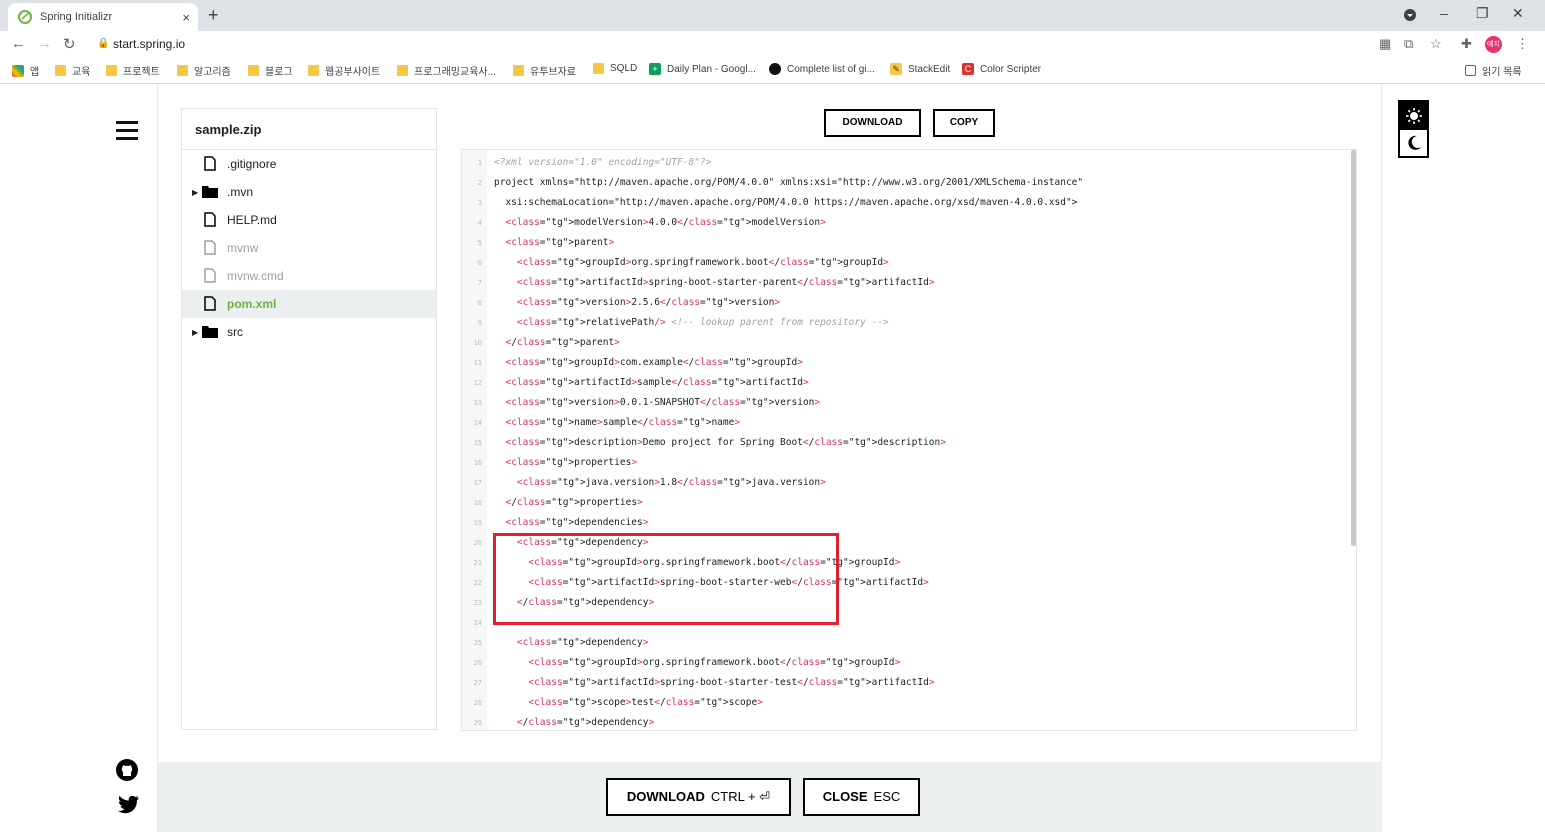  I want to click on hamburger-menu-icon, so click(127, 133).